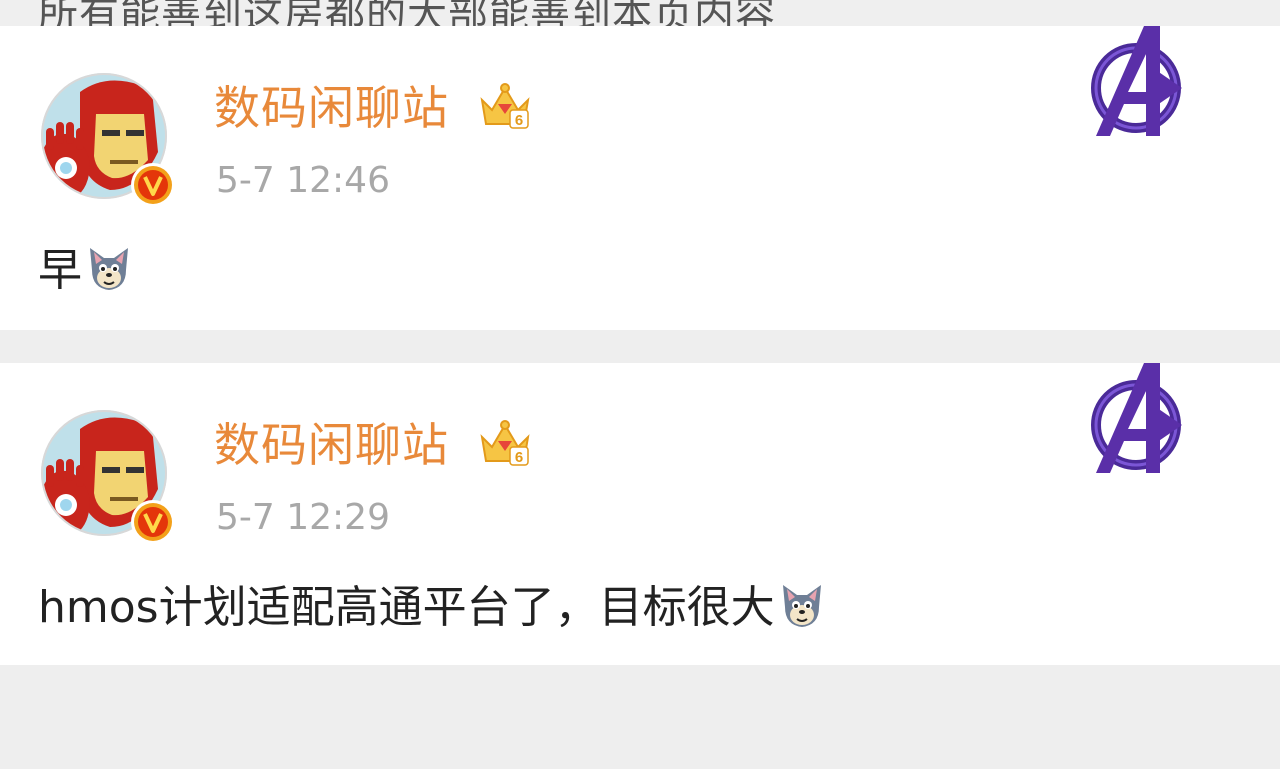  I want to click on timestamp: 5-7 12:29, so click(303, 517).